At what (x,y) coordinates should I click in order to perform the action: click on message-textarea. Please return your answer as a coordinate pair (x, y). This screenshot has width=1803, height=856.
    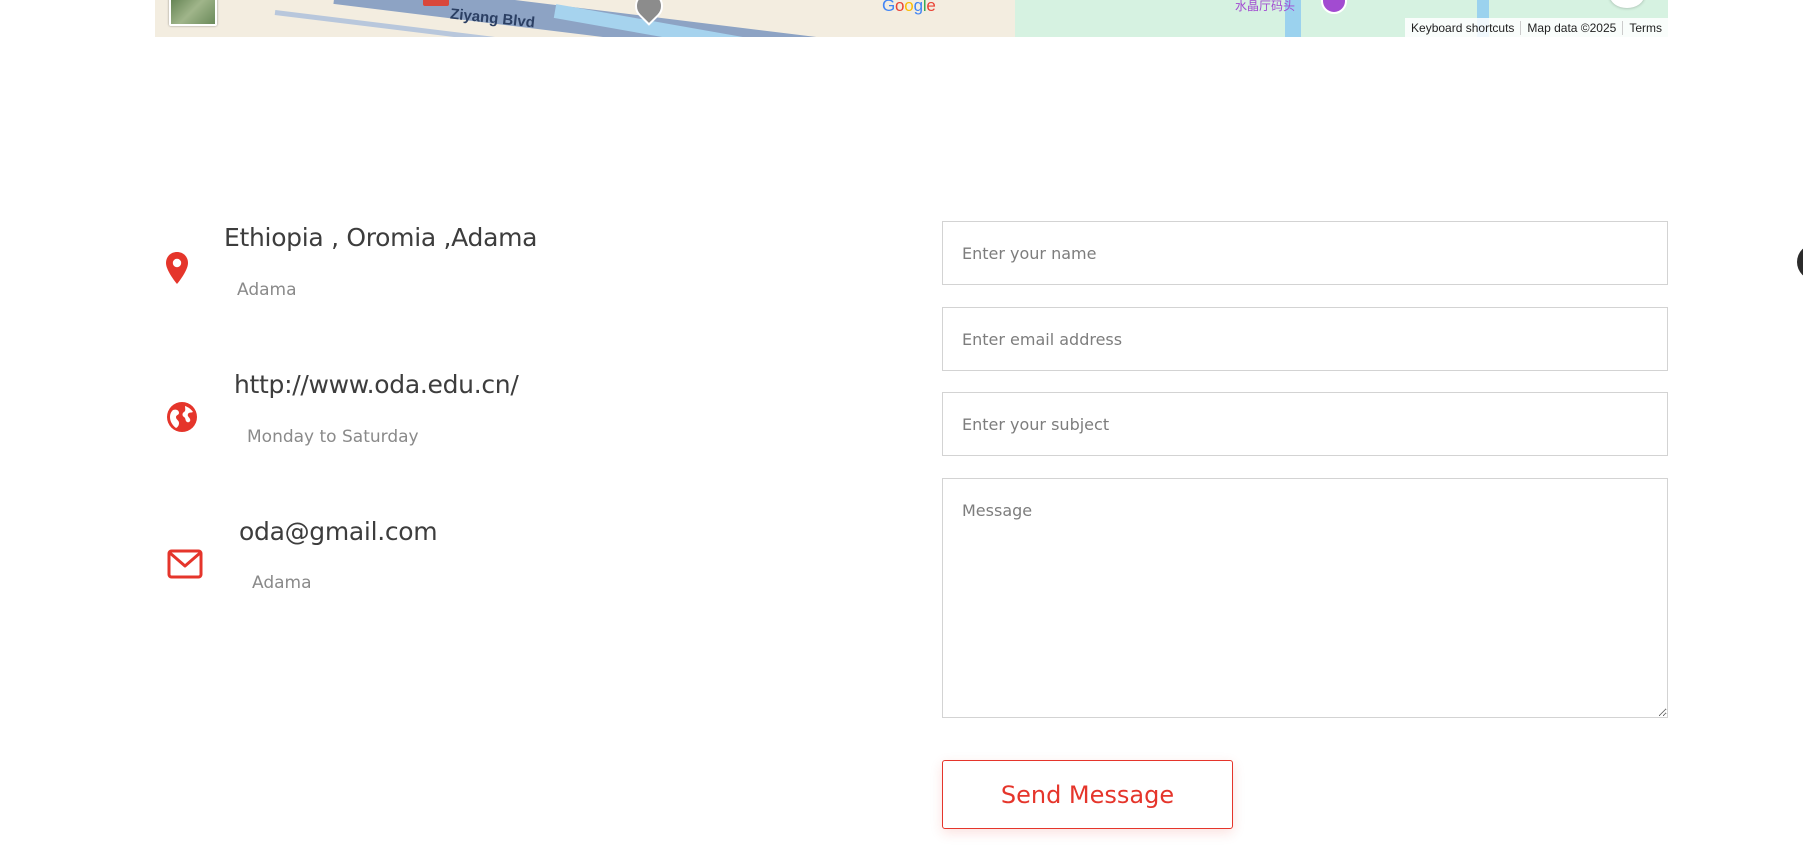
    Looking at the image, I should click on (1305, 598).